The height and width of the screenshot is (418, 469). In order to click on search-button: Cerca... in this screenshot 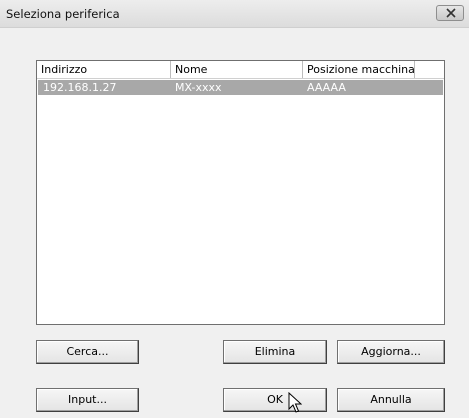, I will do `click(87, 352)`.